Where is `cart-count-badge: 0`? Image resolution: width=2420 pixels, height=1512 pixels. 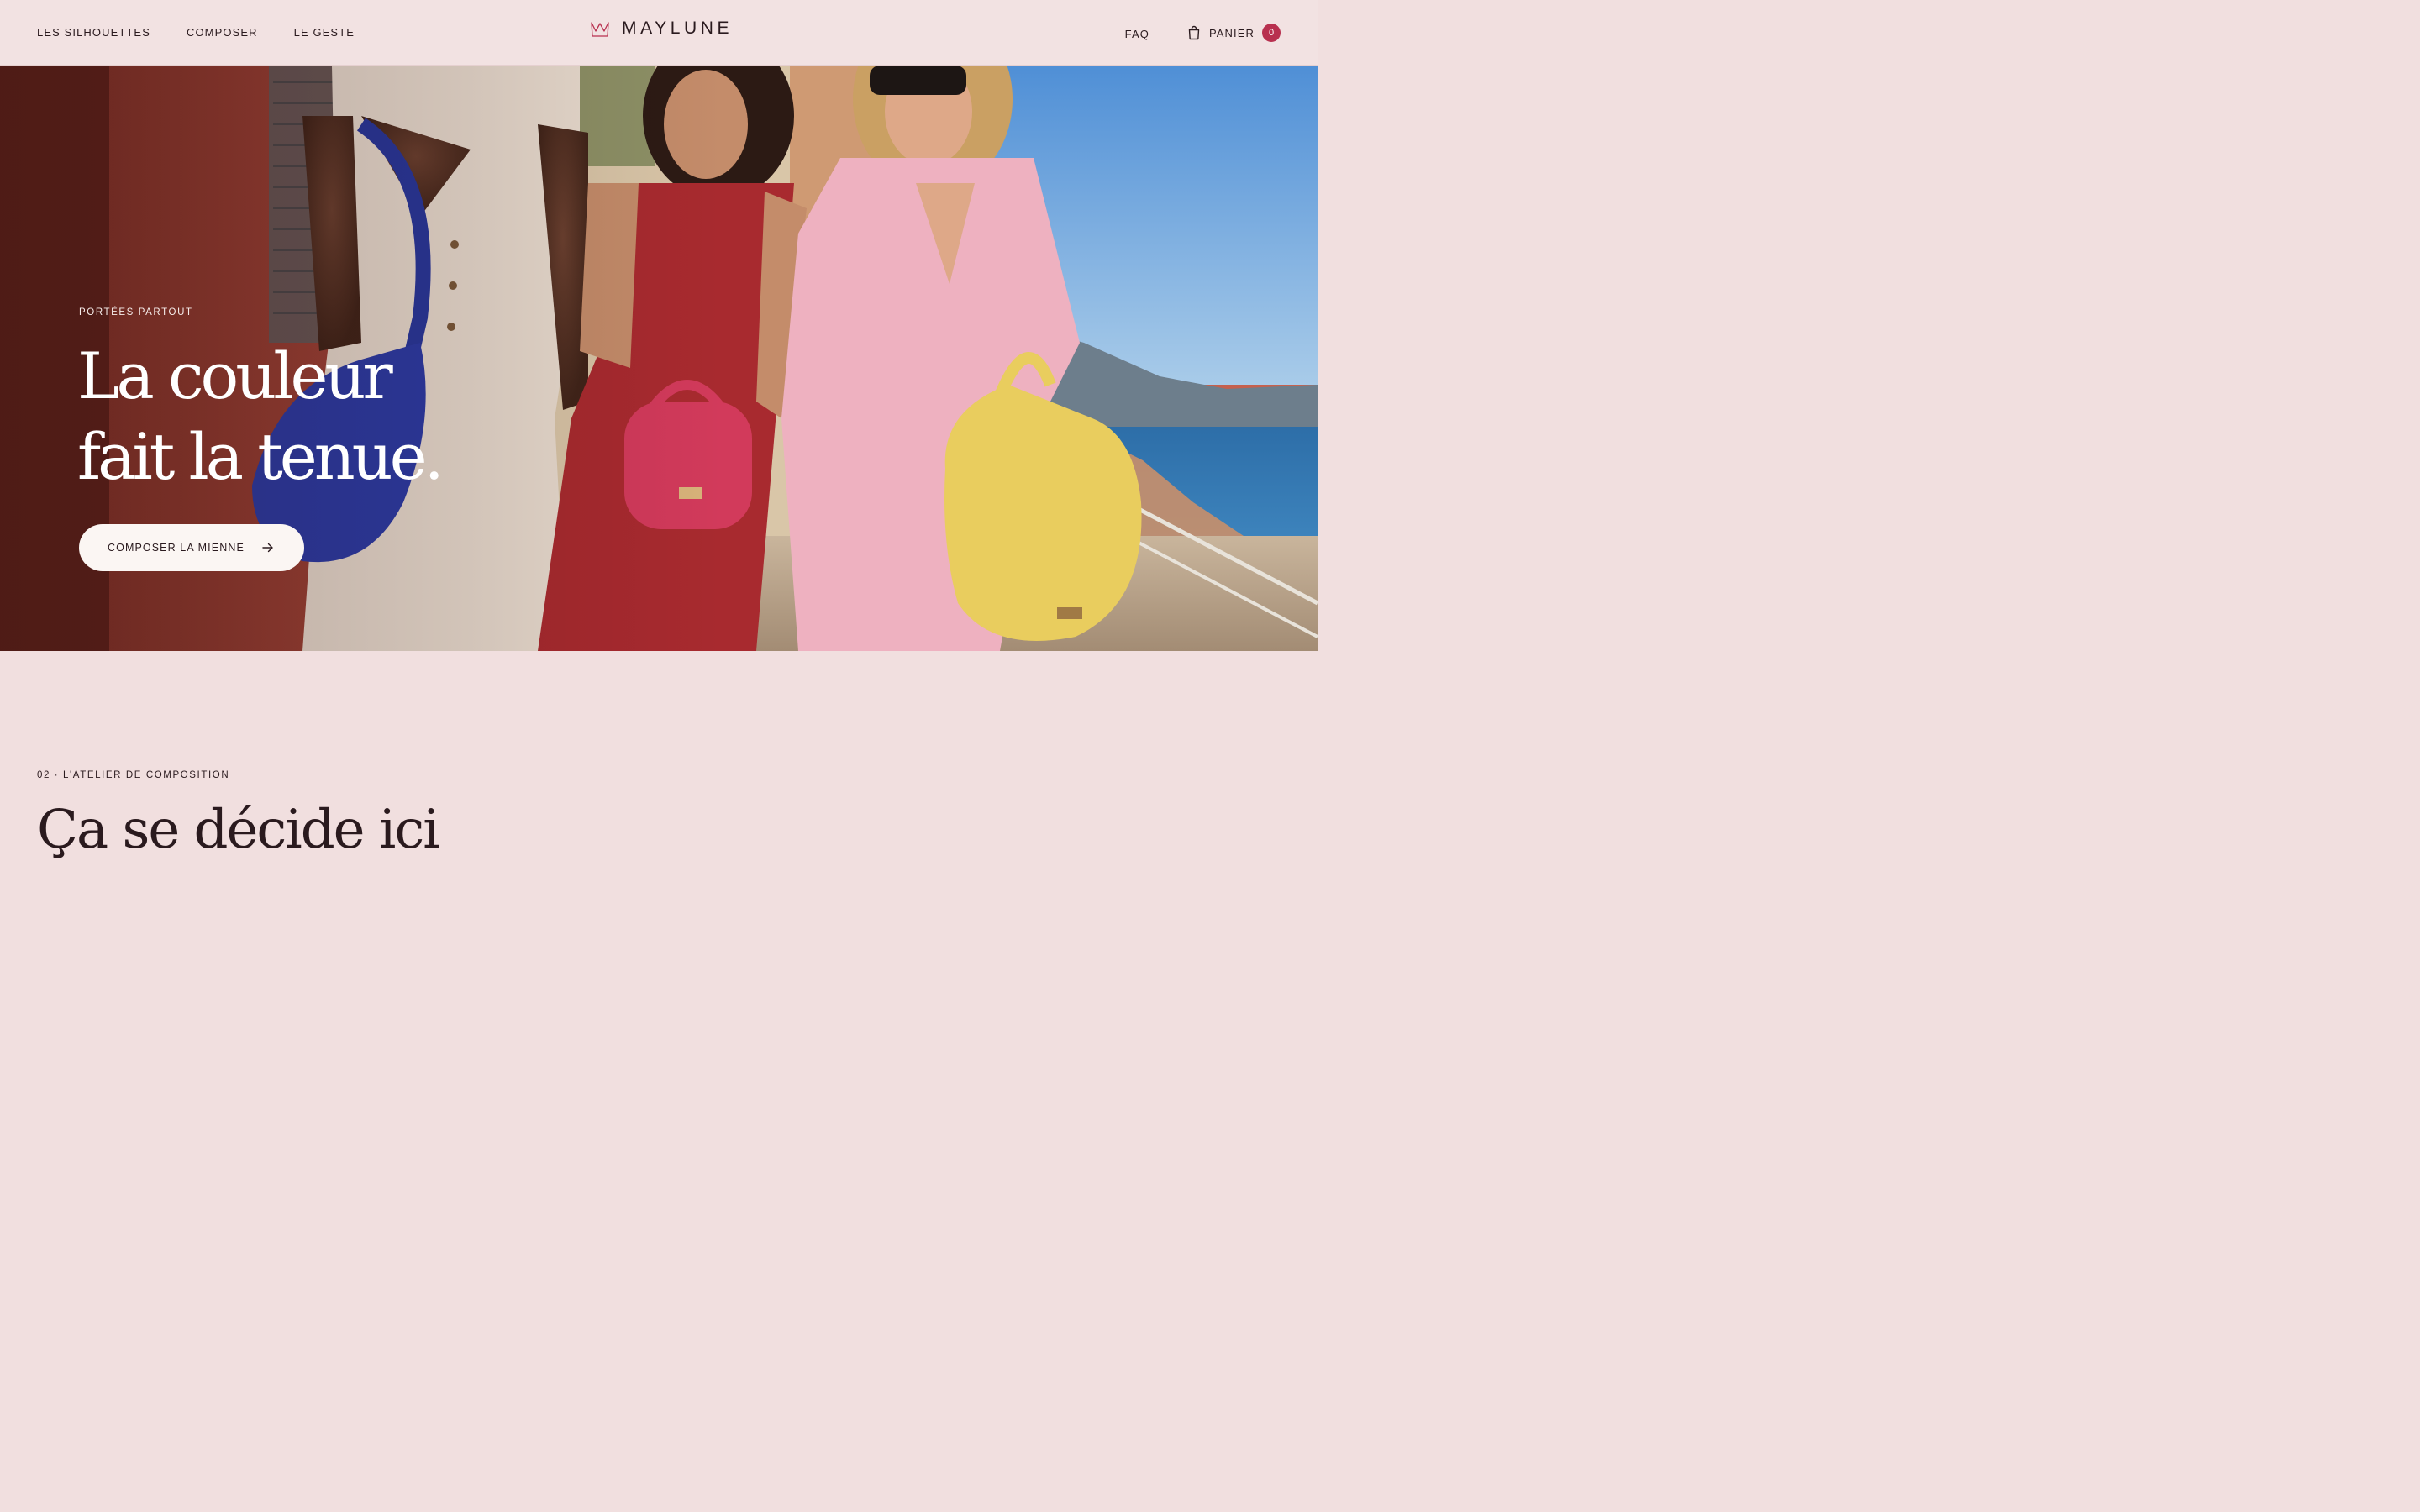
cart-count-badge: 0 is located at coordinates (1271, 33).